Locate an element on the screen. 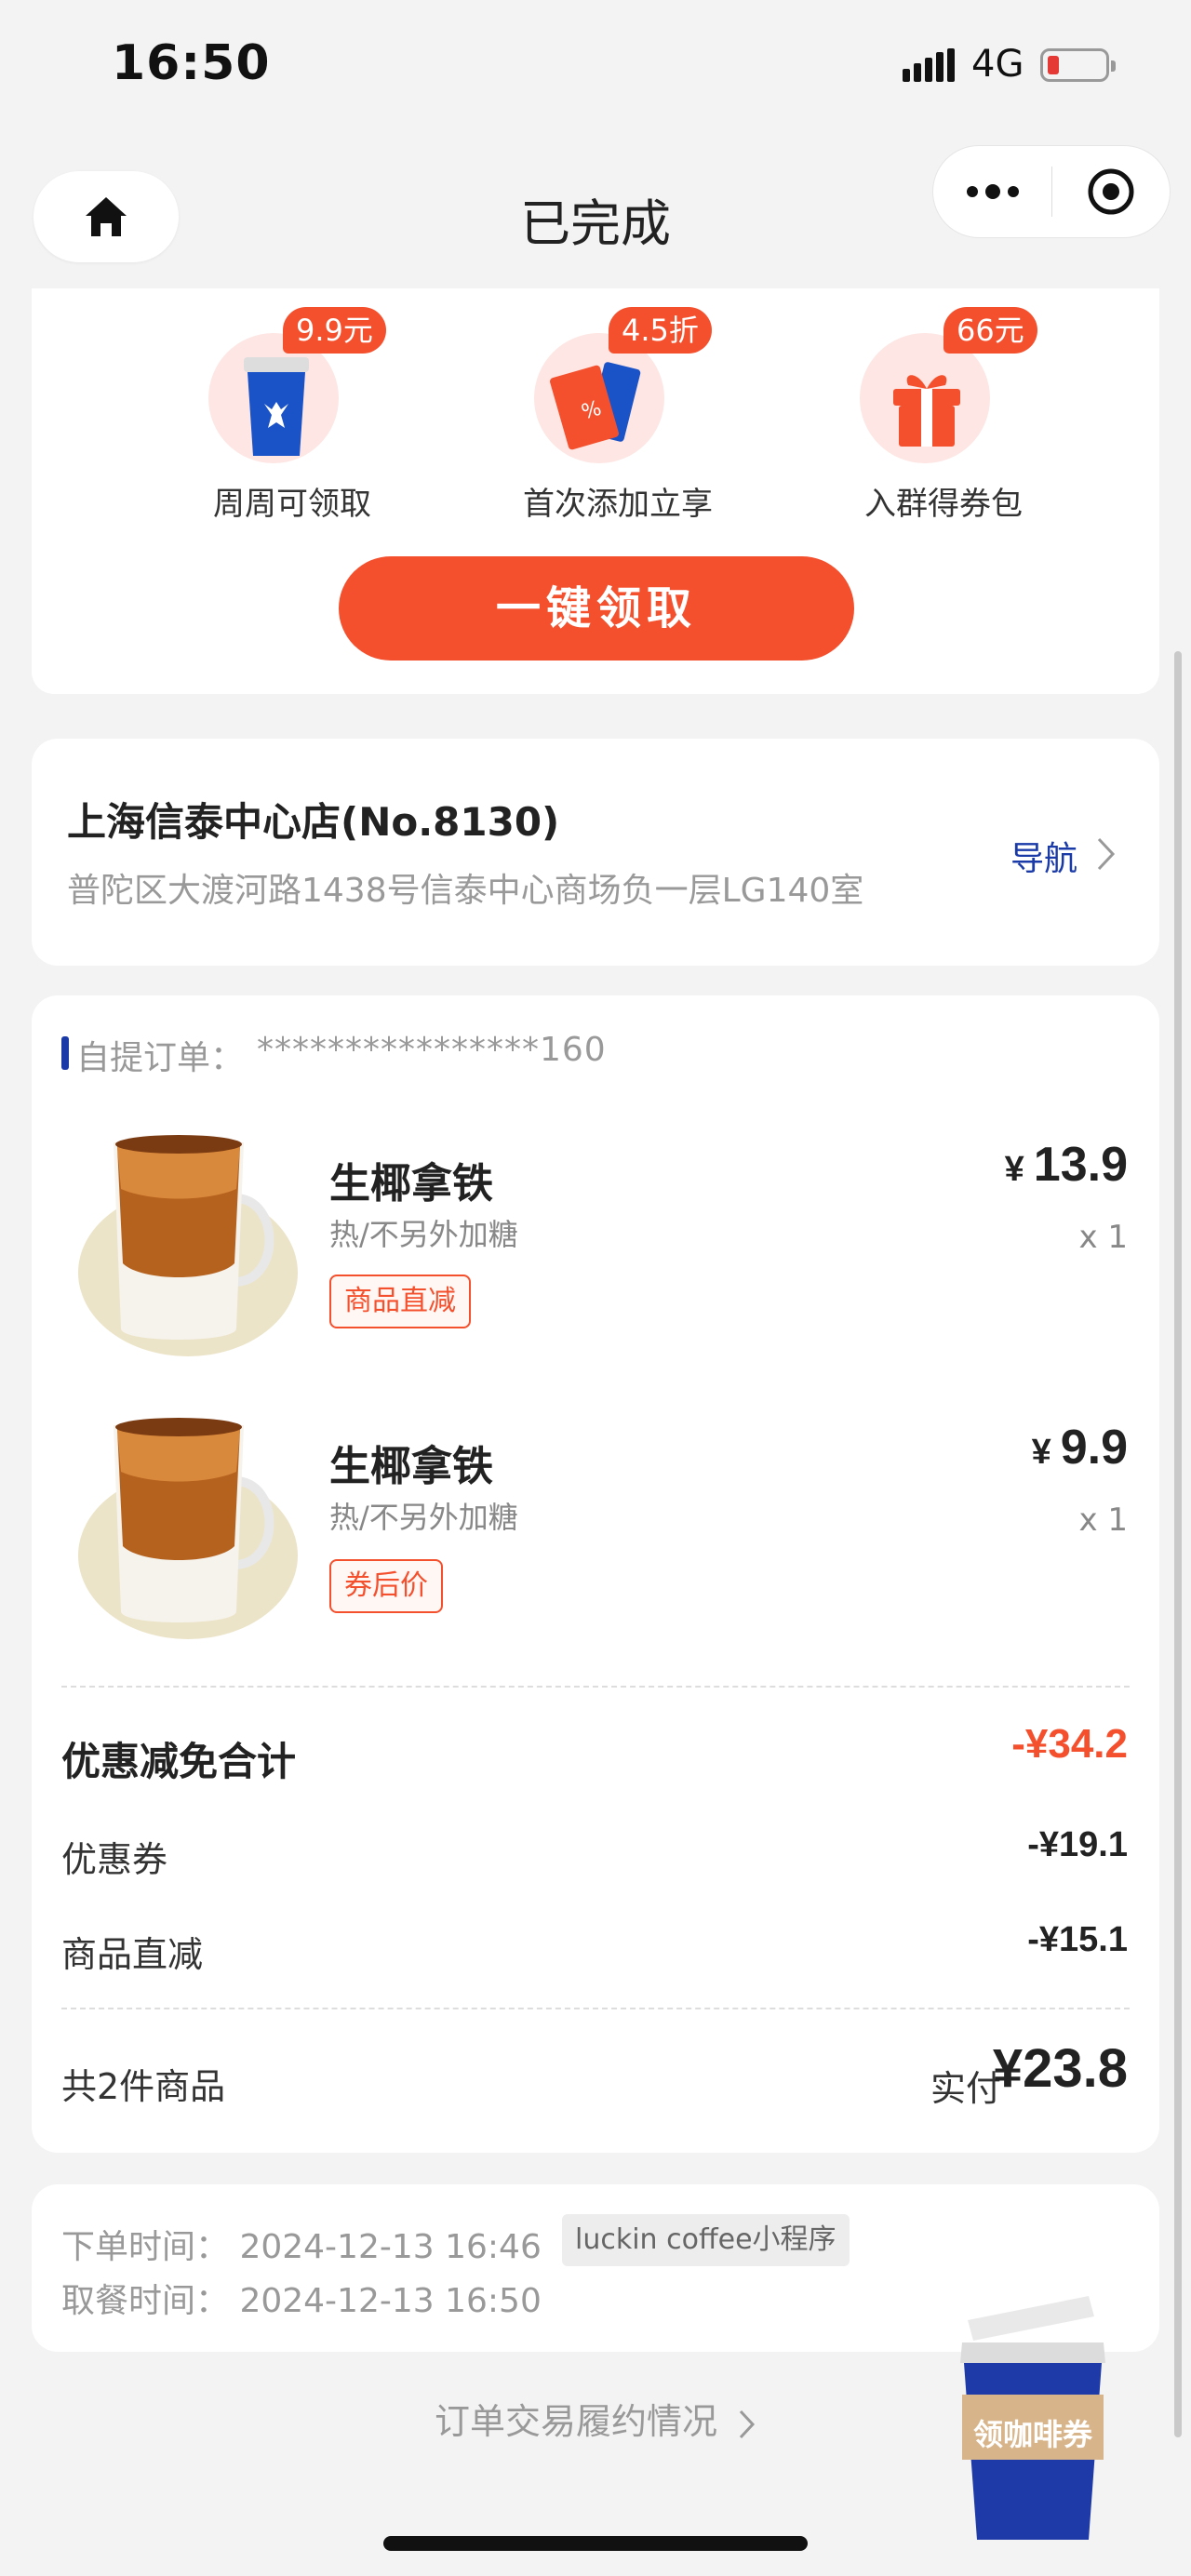 This screenshot has height=2576, width=1191. target-icon is located at coordinates (1111, 191).